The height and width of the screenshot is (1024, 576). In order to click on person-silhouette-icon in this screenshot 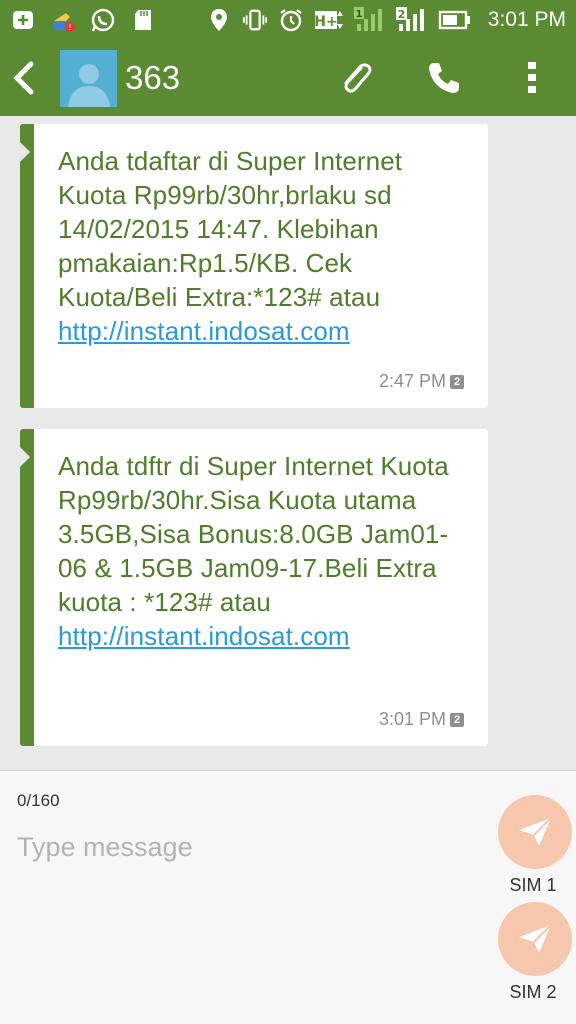, I will do `click(88, 85)`.